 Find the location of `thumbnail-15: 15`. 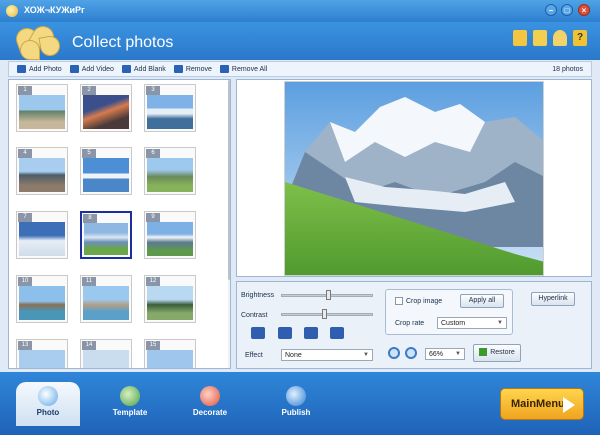

thumbnail-15: 15 is located at coordinates (170, 353).